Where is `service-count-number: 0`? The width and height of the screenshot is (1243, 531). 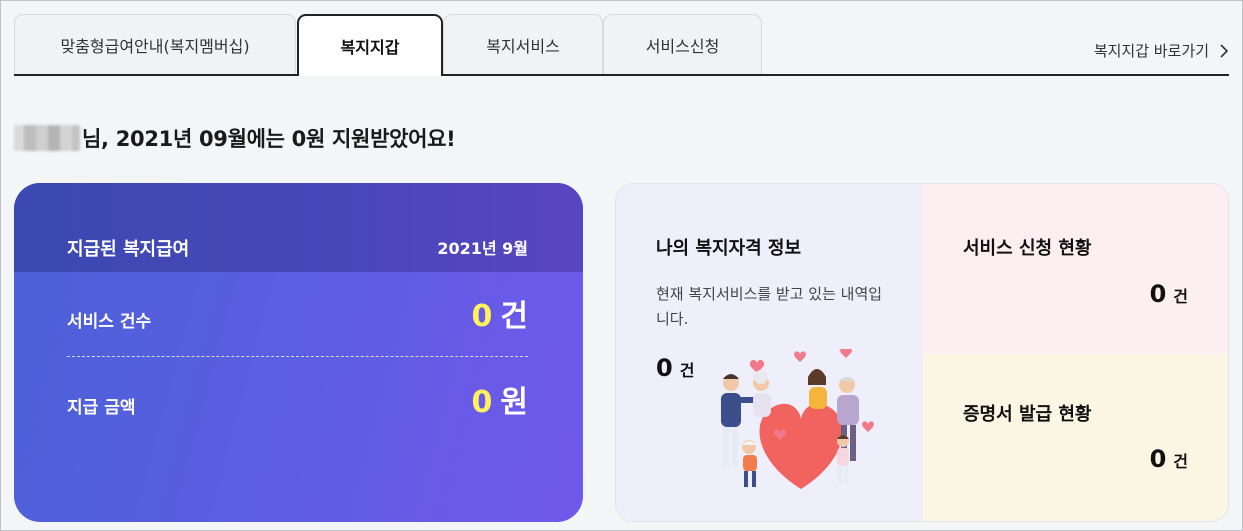
service-count-number: 0 is located at coordinates (482, 316).